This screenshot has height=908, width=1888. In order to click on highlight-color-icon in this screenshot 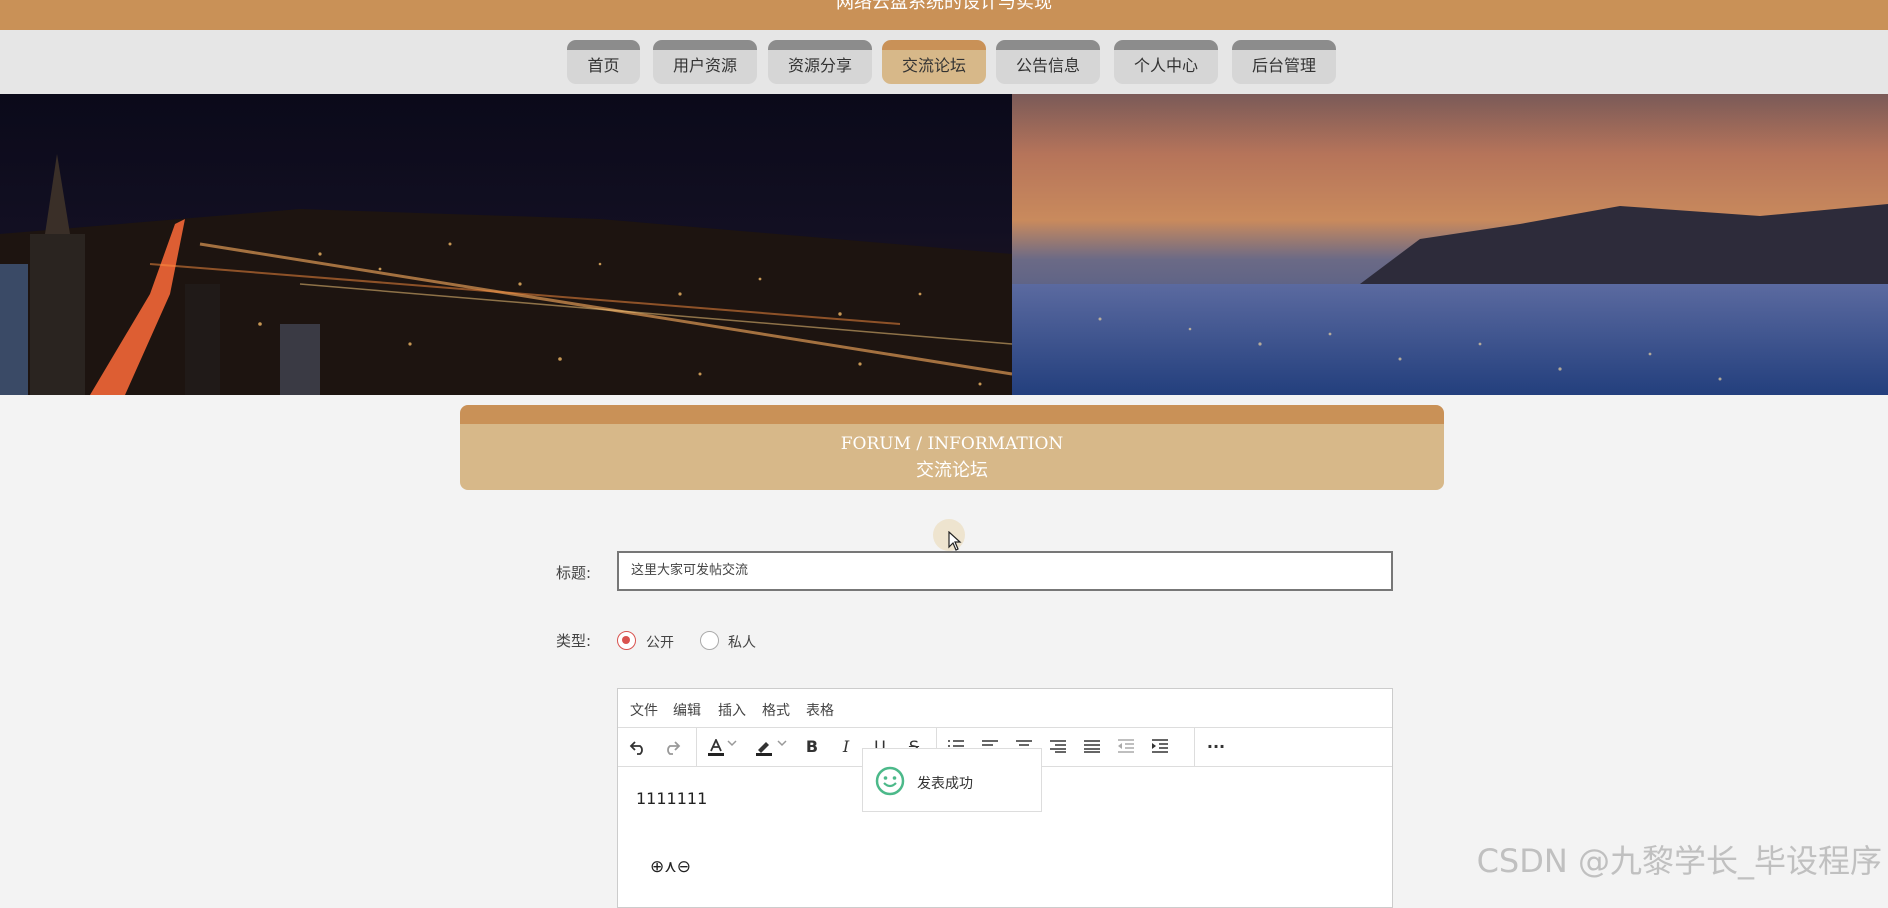, I will do `click(764, 747)`.